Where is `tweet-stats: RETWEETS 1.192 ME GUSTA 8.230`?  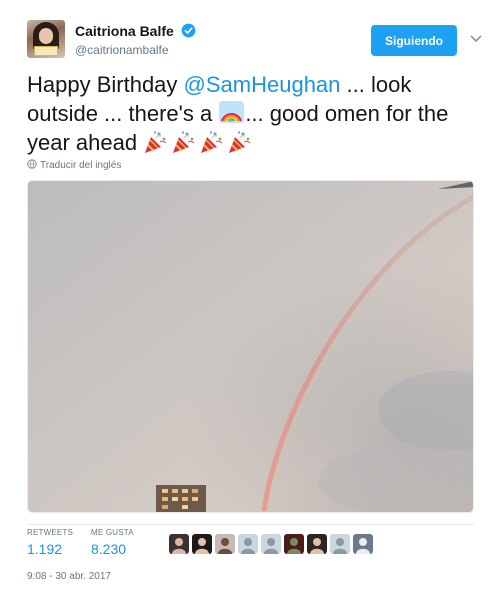 tweet-stats: RETWEETS 1.192 ME GUSTA 8.230 is located at coordinates (250, 542).